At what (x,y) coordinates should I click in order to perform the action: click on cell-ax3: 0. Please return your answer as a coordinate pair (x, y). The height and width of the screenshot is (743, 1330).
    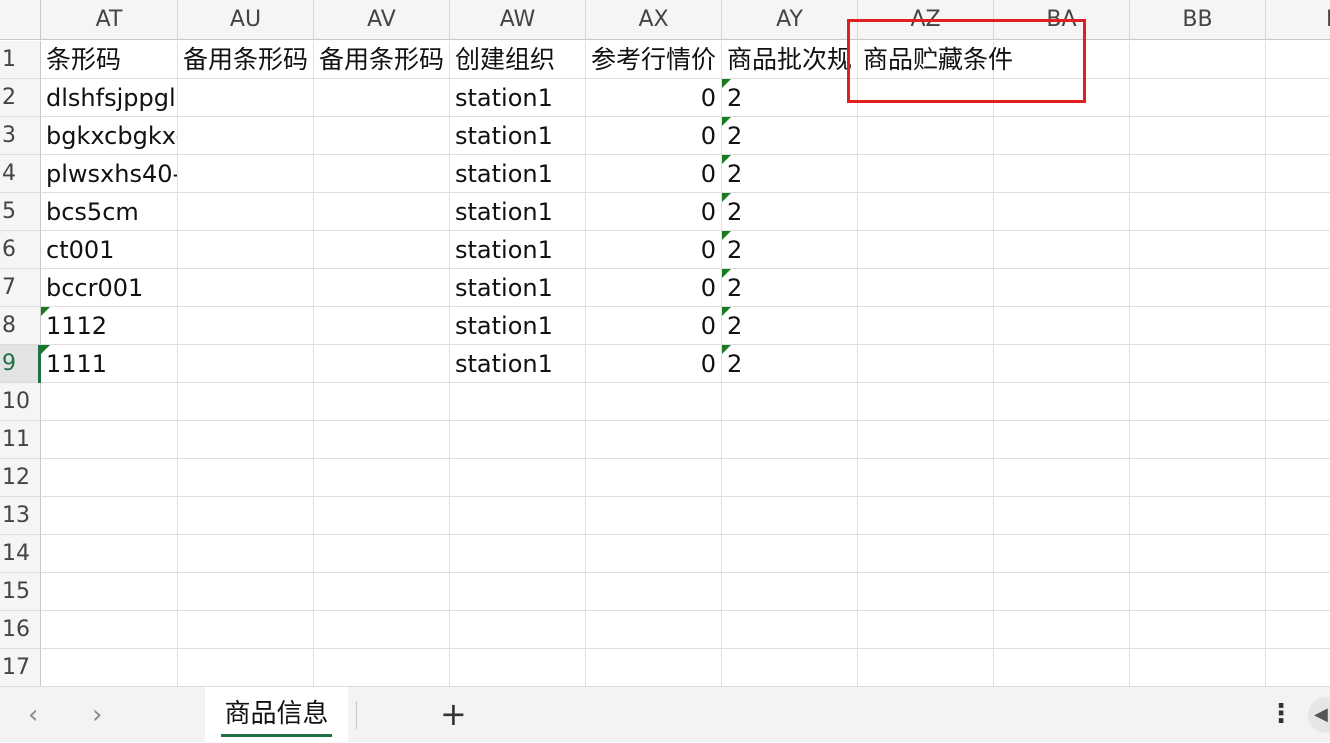
    Looking at the image, I should click on (654, 136).